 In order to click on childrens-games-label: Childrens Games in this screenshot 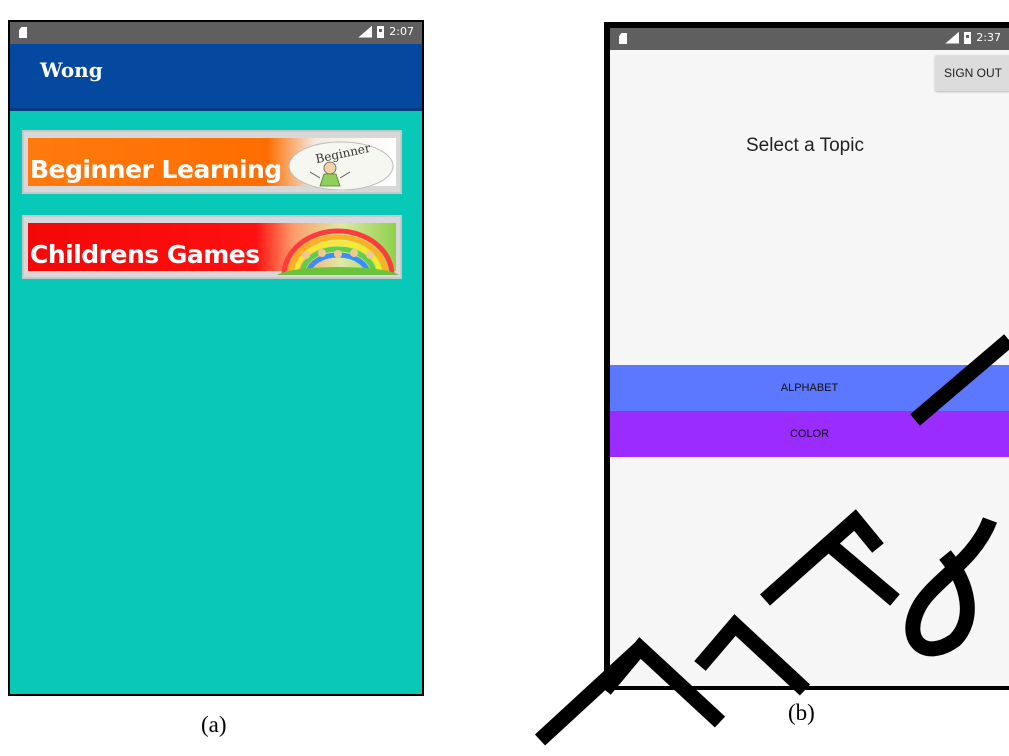, I will do `click(145, 254)`.